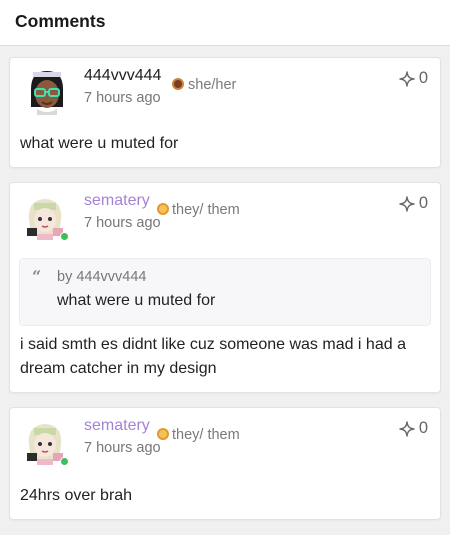  What do you see at coordinates (225, 292) in the screenshot?
I see `quoted-reply: “ by 444vvv444 what were u muted for` at bounding box center [225, 292].